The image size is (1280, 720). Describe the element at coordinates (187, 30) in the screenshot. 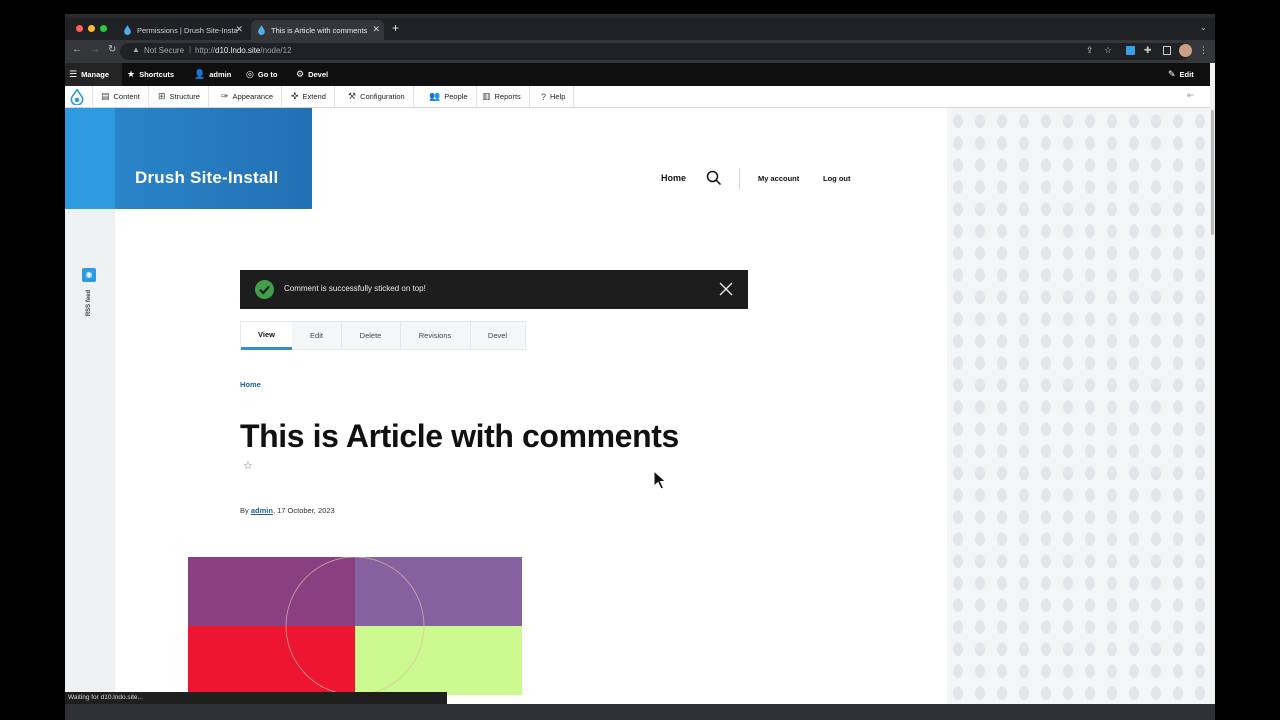

I see `tab-title: Permissions | Drush Site-Insta` at that location.